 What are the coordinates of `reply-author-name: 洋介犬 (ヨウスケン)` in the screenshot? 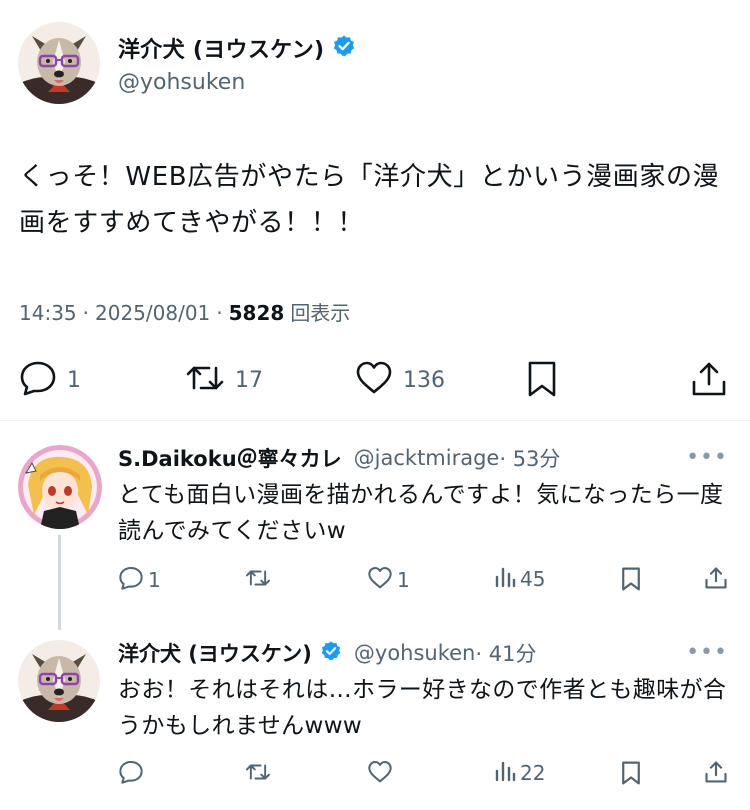 It's located at (215, 653).